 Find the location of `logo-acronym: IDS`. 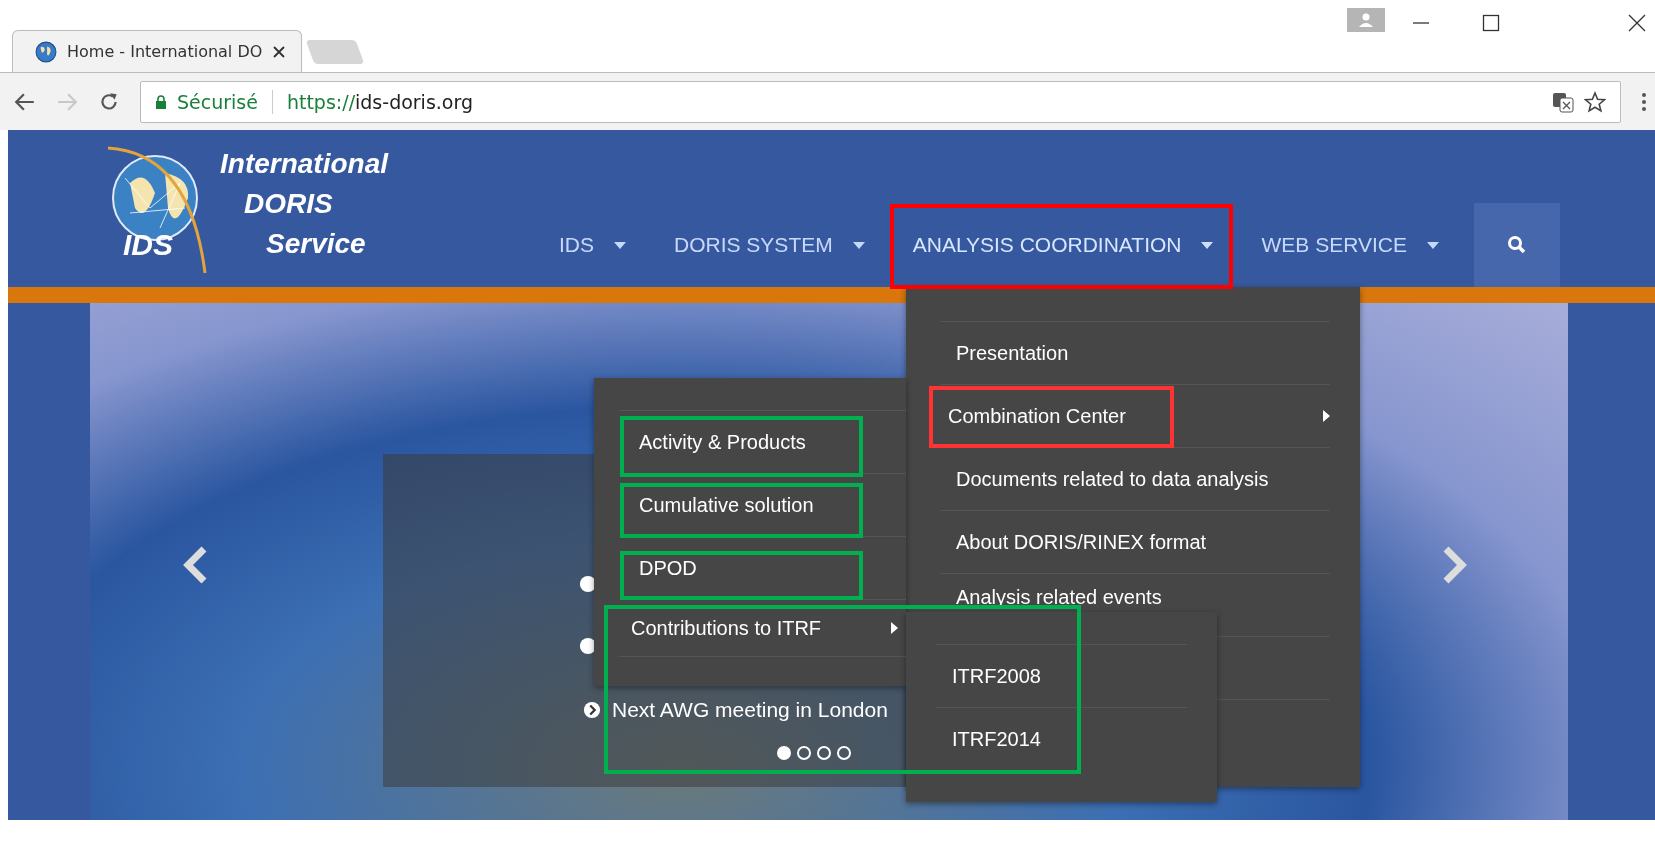

logo-acronym: IDS is located at coordinates (148, 245).